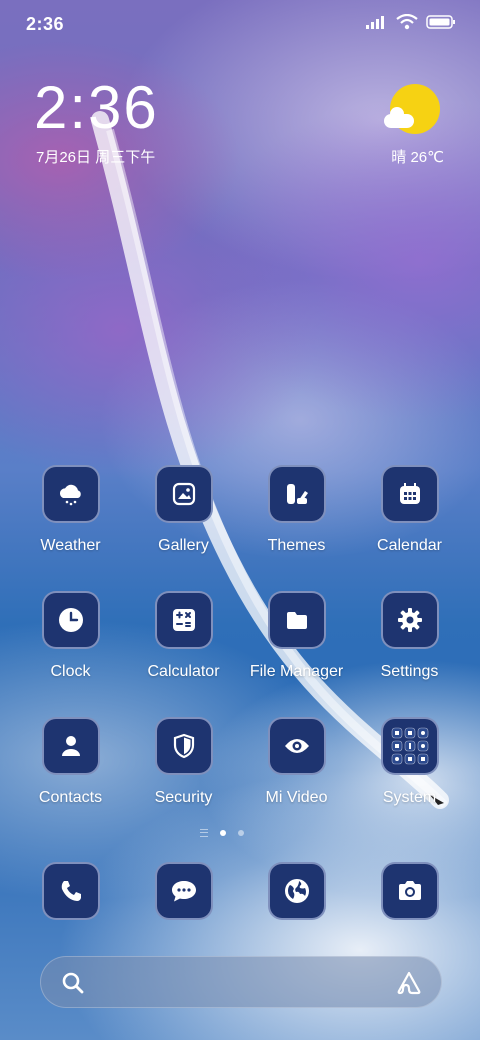  Describe the element at coordinates (70, 780) in the screenshot. I see `app-contacts: Contacts` at that location.